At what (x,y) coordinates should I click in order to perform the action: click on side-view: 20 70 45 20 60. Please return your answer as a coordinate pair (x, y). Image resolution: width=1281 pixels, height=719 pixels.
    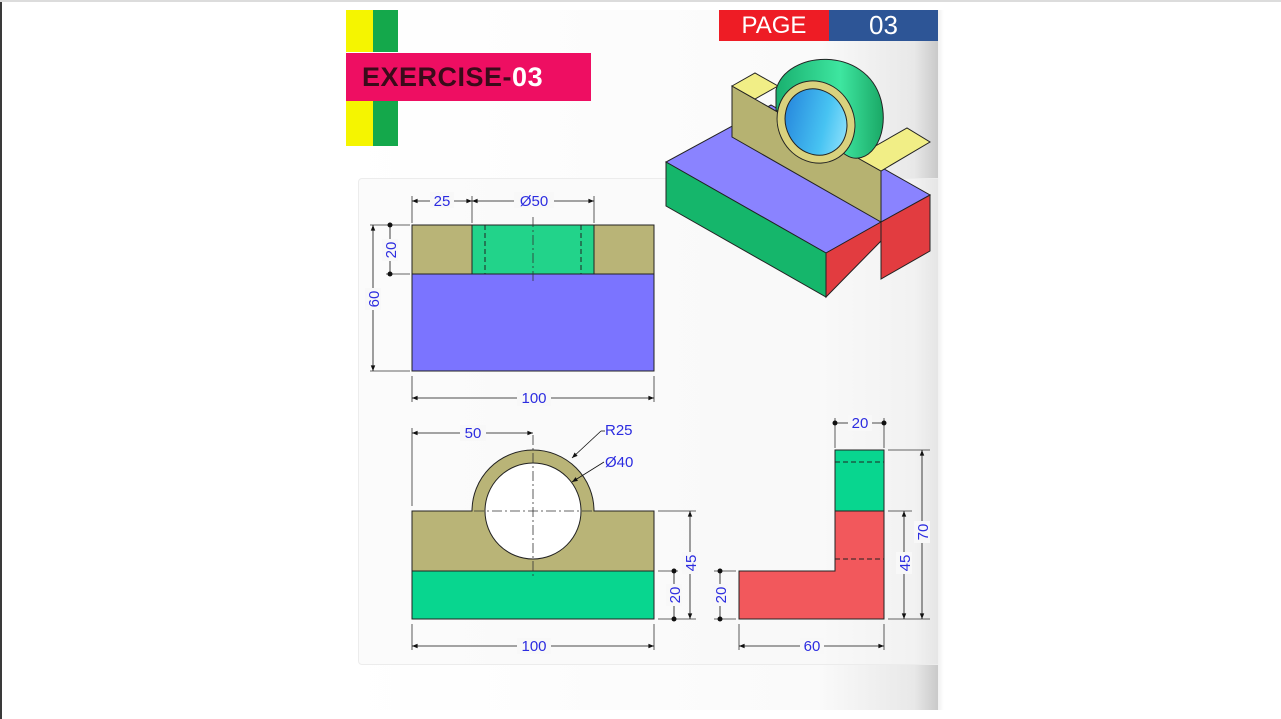
    Looking at the image, I should click on (822, 535).